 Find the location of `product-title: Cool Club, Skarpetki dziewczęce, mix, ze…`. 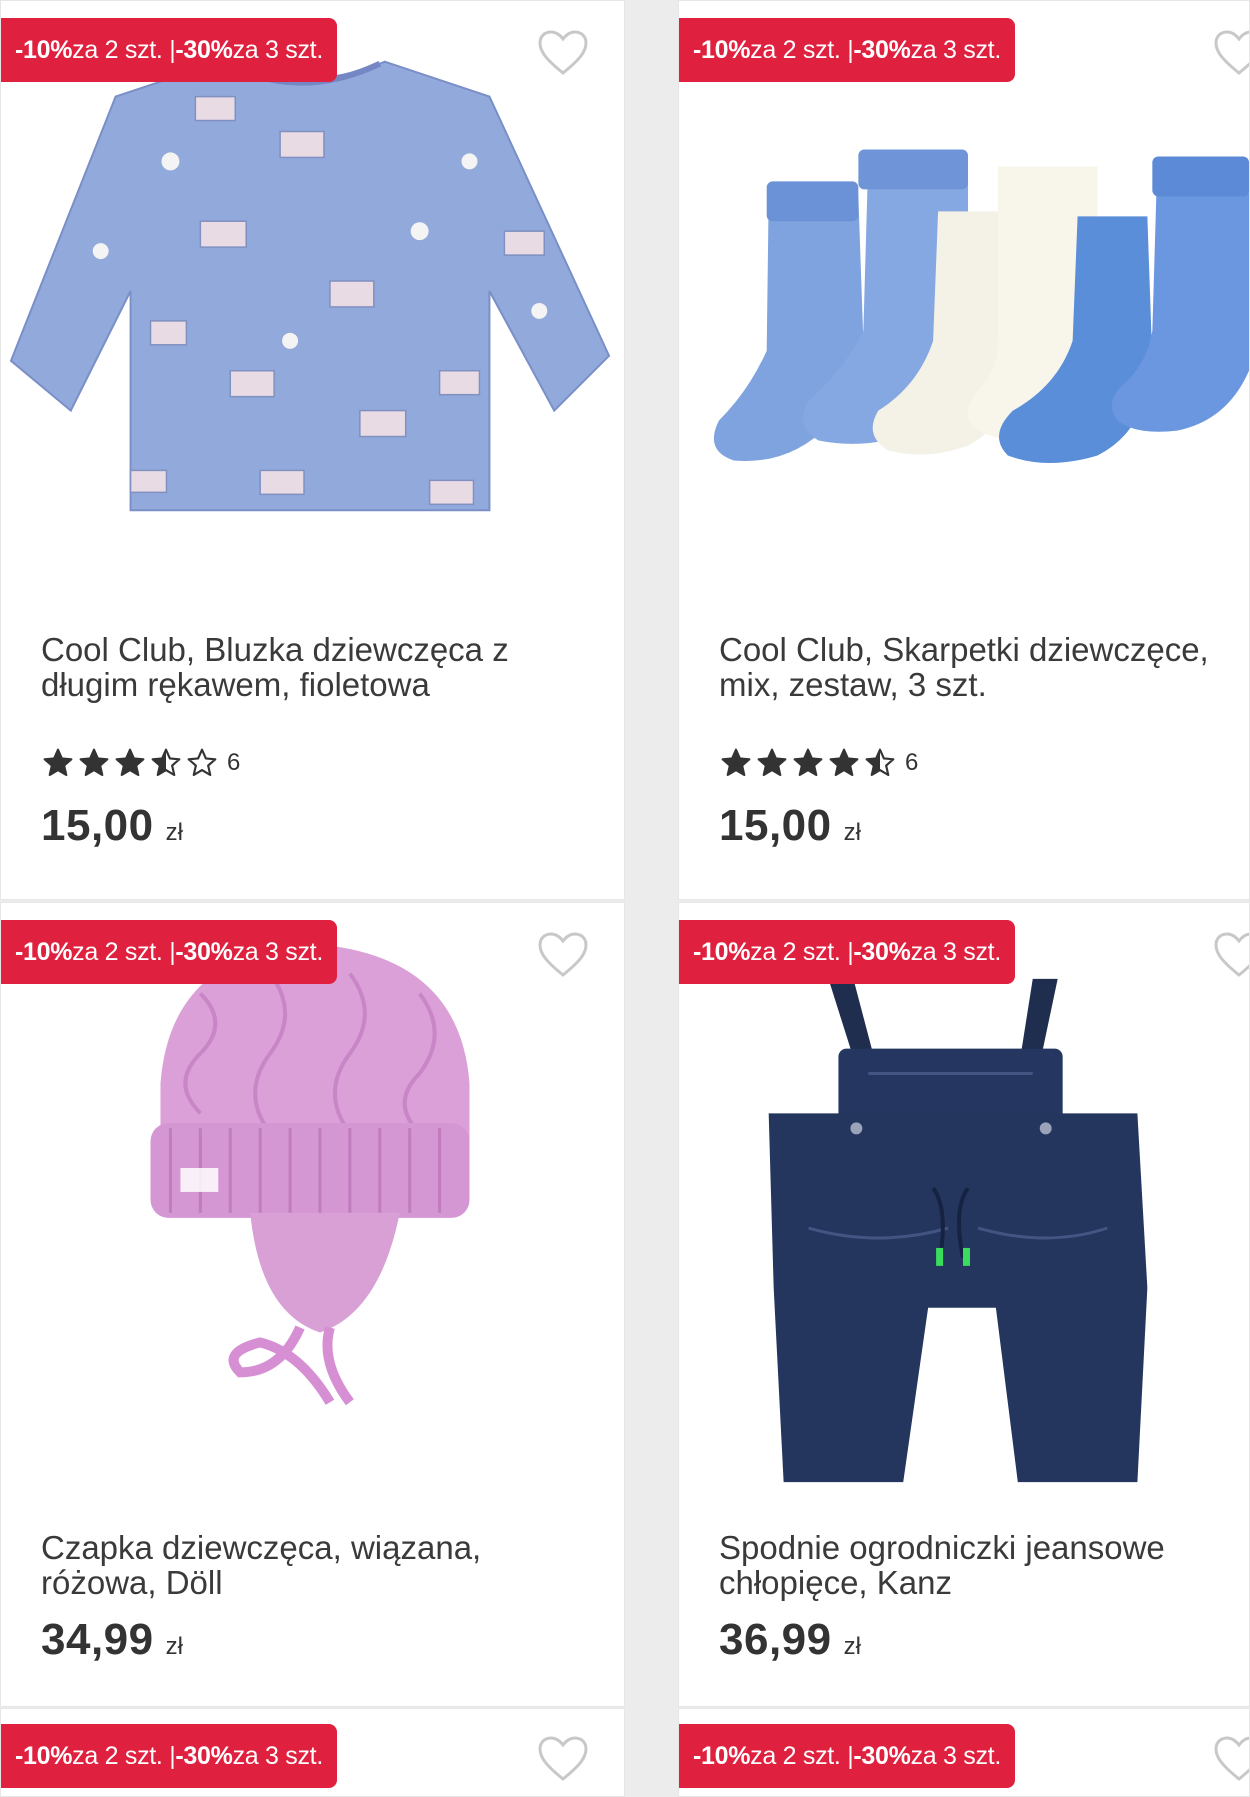

product-title: Cool Club, Skarpetki dziewczęce, mix, ze… is located at coordinates (974, 667).